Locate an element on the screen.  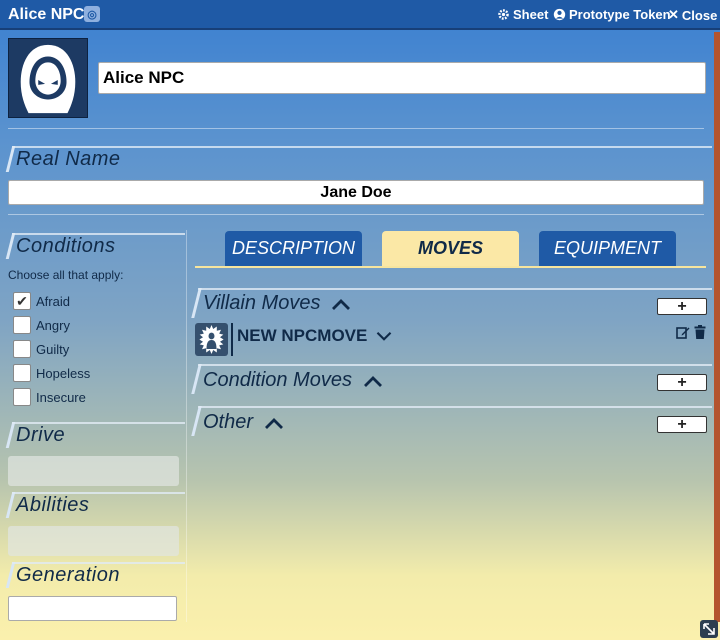
conditions-label: Conditions is located at coordinates (66, 246).